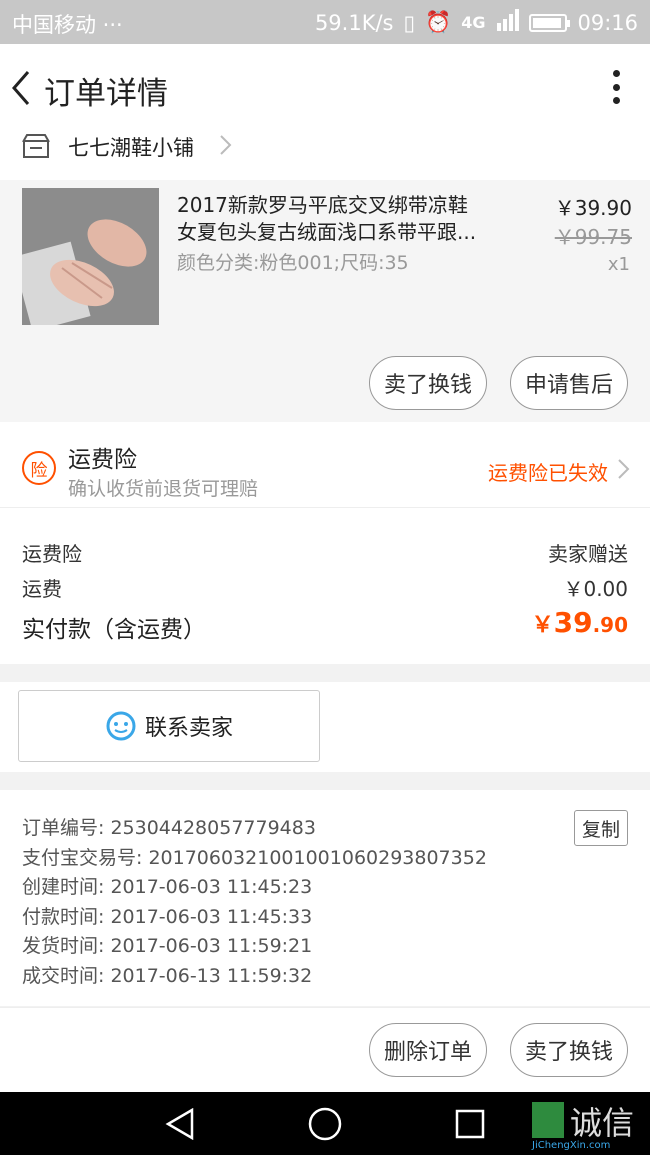  Describe the element at coordinates (106, 94) in the screenshot. I see `page-title: 订单详情` at that location.